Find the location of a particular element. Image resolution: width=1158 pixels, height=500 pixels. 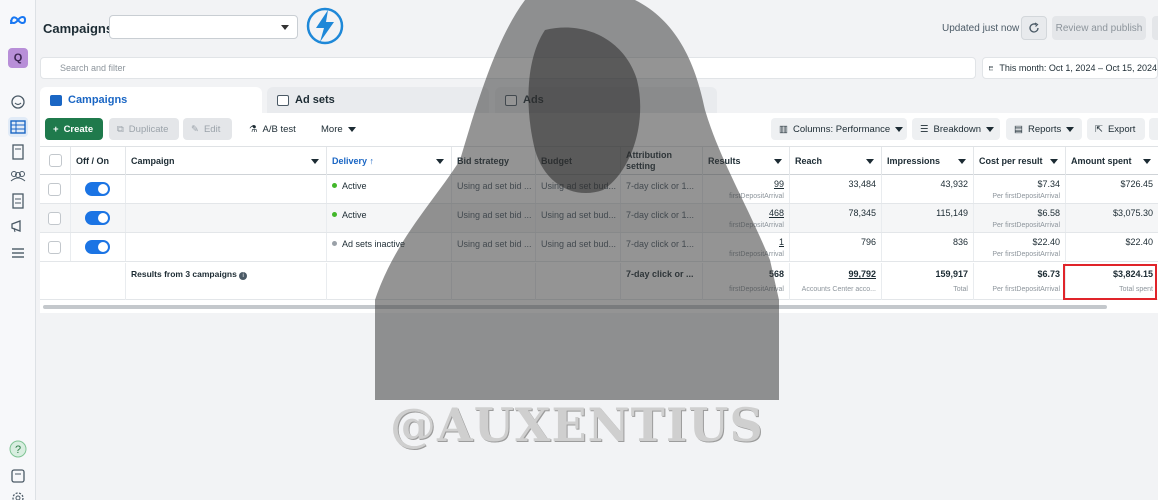

help-icon: ? is located at coordinates (18, 449).